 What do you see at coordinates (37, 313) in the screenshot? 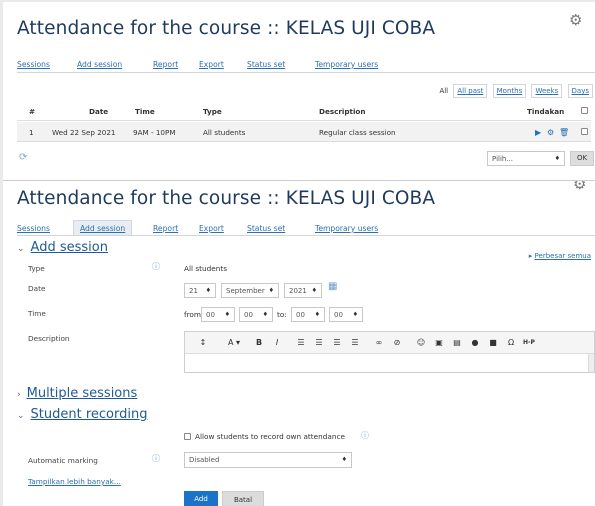
I see `time-label: Time` at bounding box center [37, 313].